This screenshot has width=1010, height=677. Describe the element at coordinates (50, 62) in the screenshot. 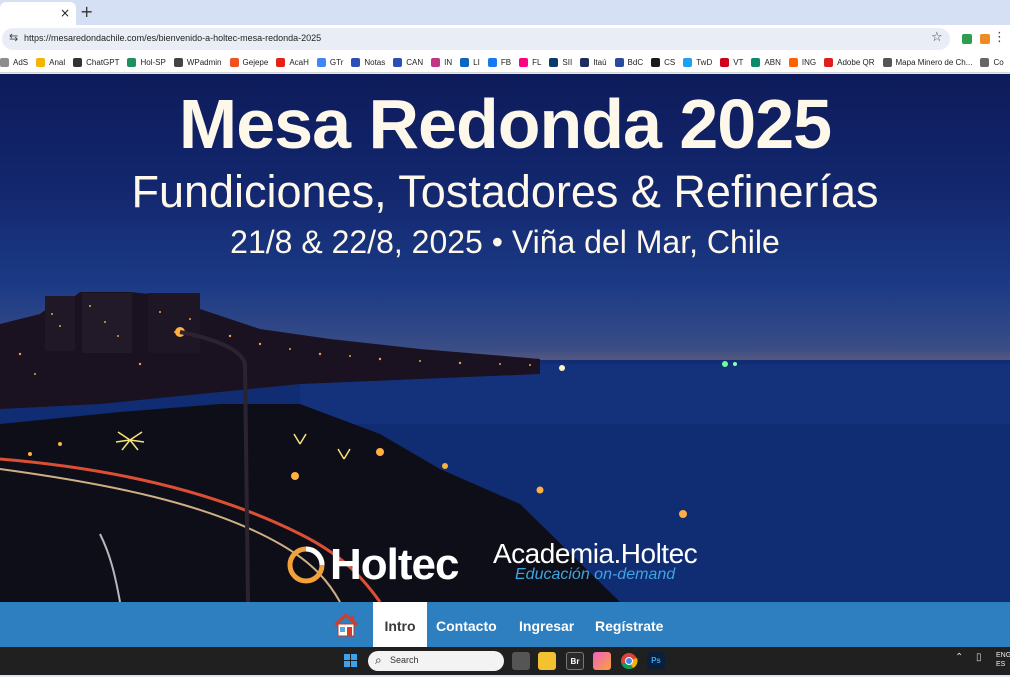

I see `bookmark-item: Anal` at that location.